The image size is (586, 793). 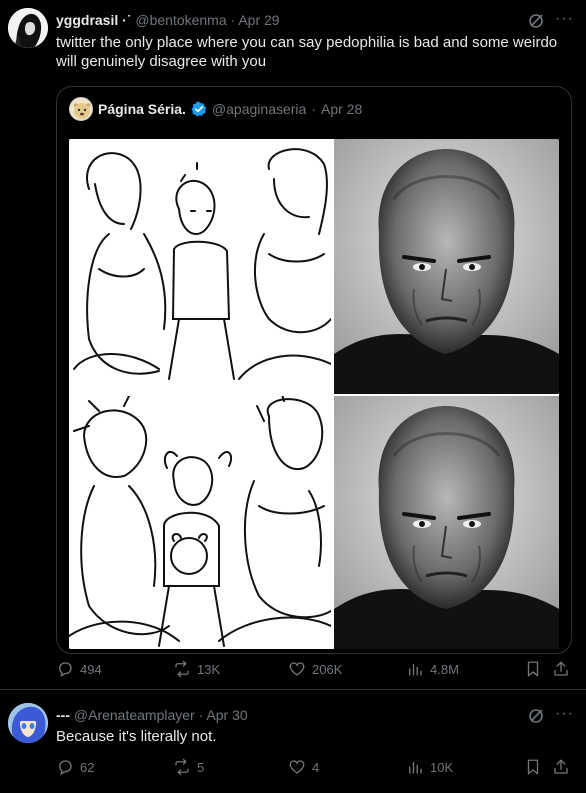 I want to click on retweet-count: 5, so click(x=201, y=767).